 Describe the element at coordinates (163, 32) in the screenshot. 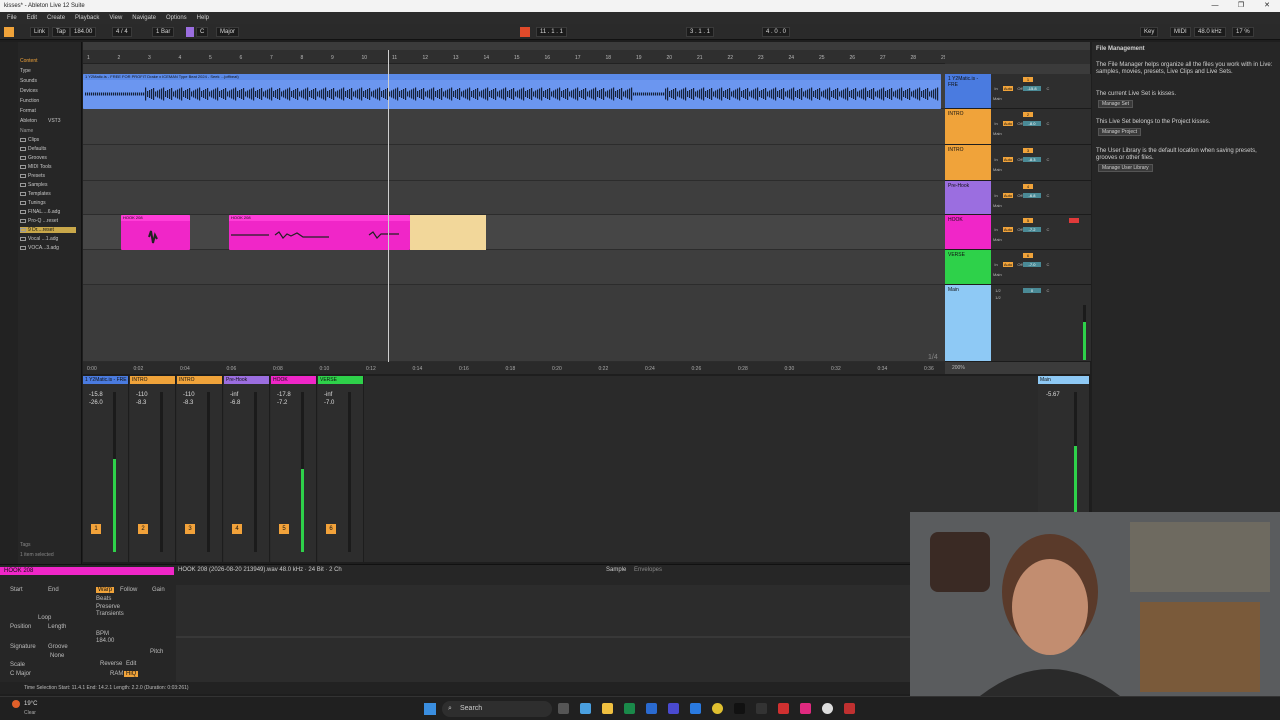

I see `quantize-menu: 1 Bar` at that location.